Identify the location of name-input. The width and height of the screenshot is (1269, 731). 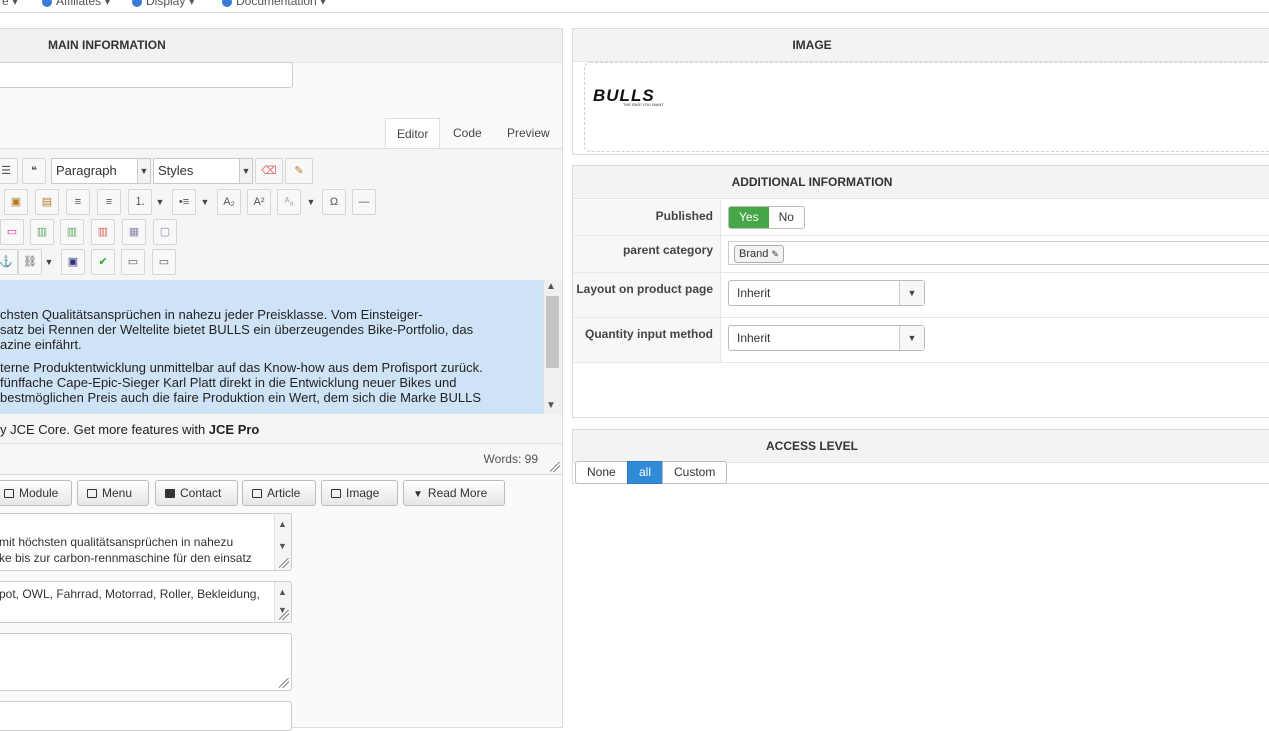
(146, 75).